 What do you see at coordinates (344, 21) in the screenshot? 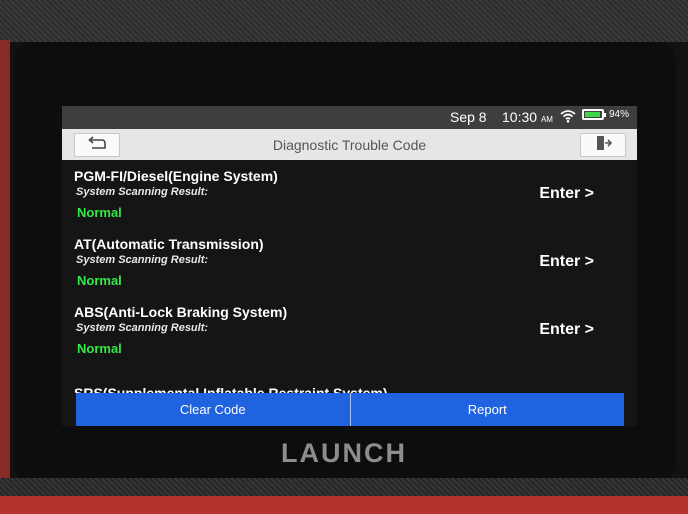
I see `device-top-bezel` at bounding box center [344, 21].